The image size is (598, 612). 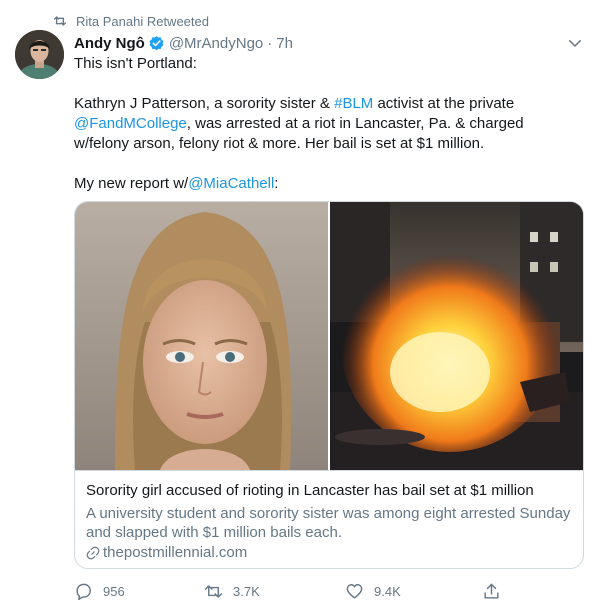 I want to click on like-button: 9.4K, so click(x=373, y=591).